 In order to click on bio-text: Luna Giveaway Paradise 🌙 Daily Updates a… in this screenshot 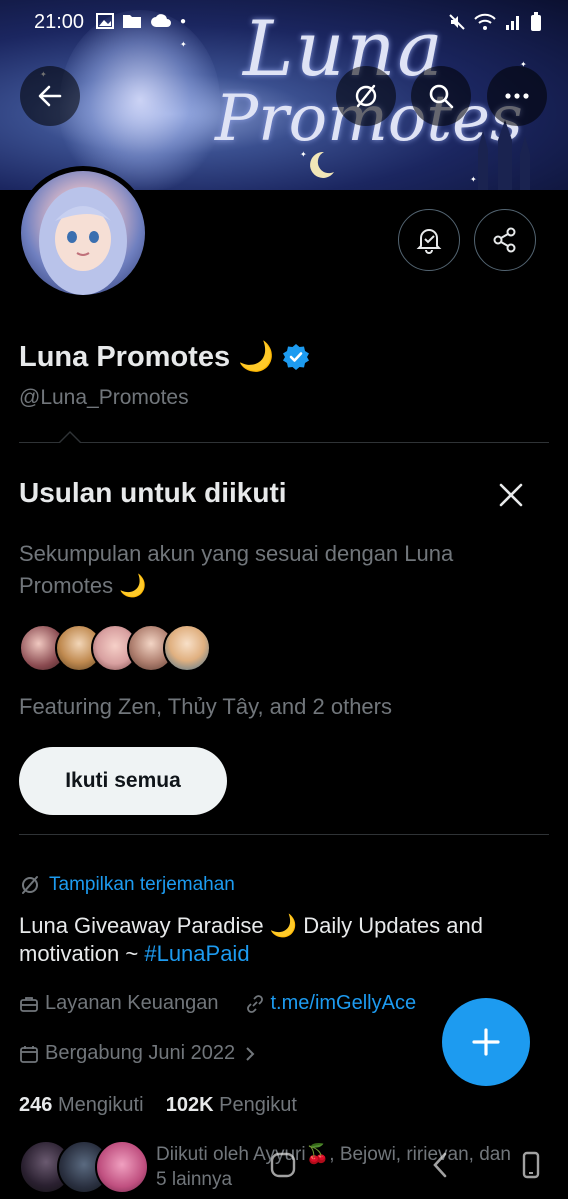, I will do `click(251, 939)`.